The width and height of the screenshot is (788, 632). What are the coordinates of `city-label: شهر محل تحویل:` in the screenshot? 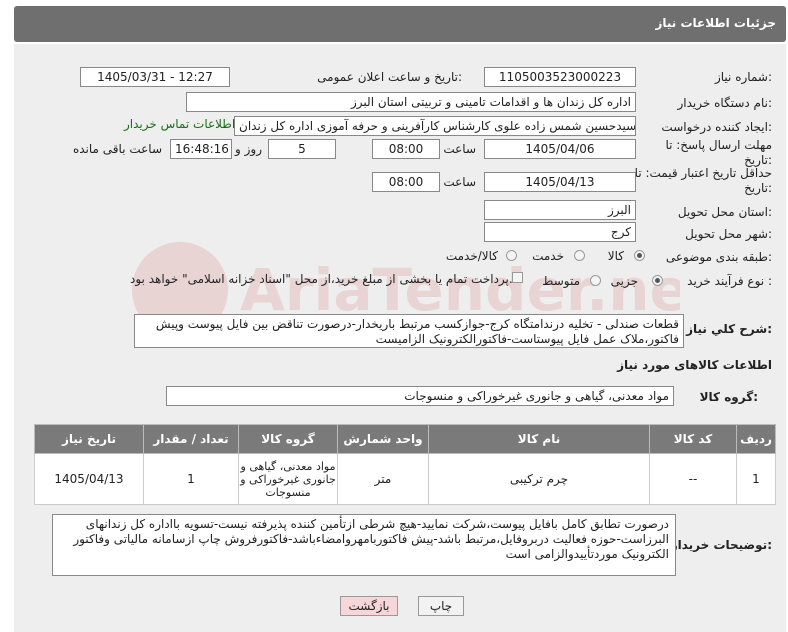 It's located at (728, 234).